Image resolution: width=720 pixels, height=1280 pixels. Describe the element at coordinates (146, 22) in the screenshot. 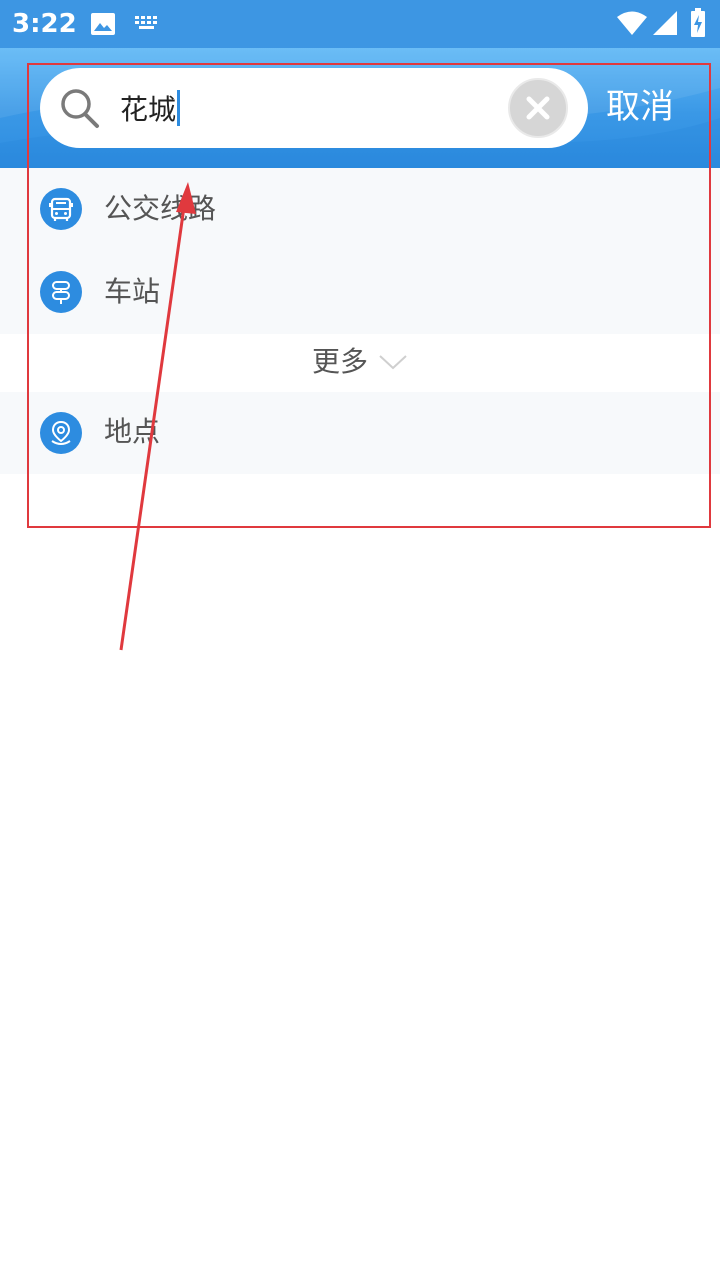

I see `keyboard-icon` at that location.